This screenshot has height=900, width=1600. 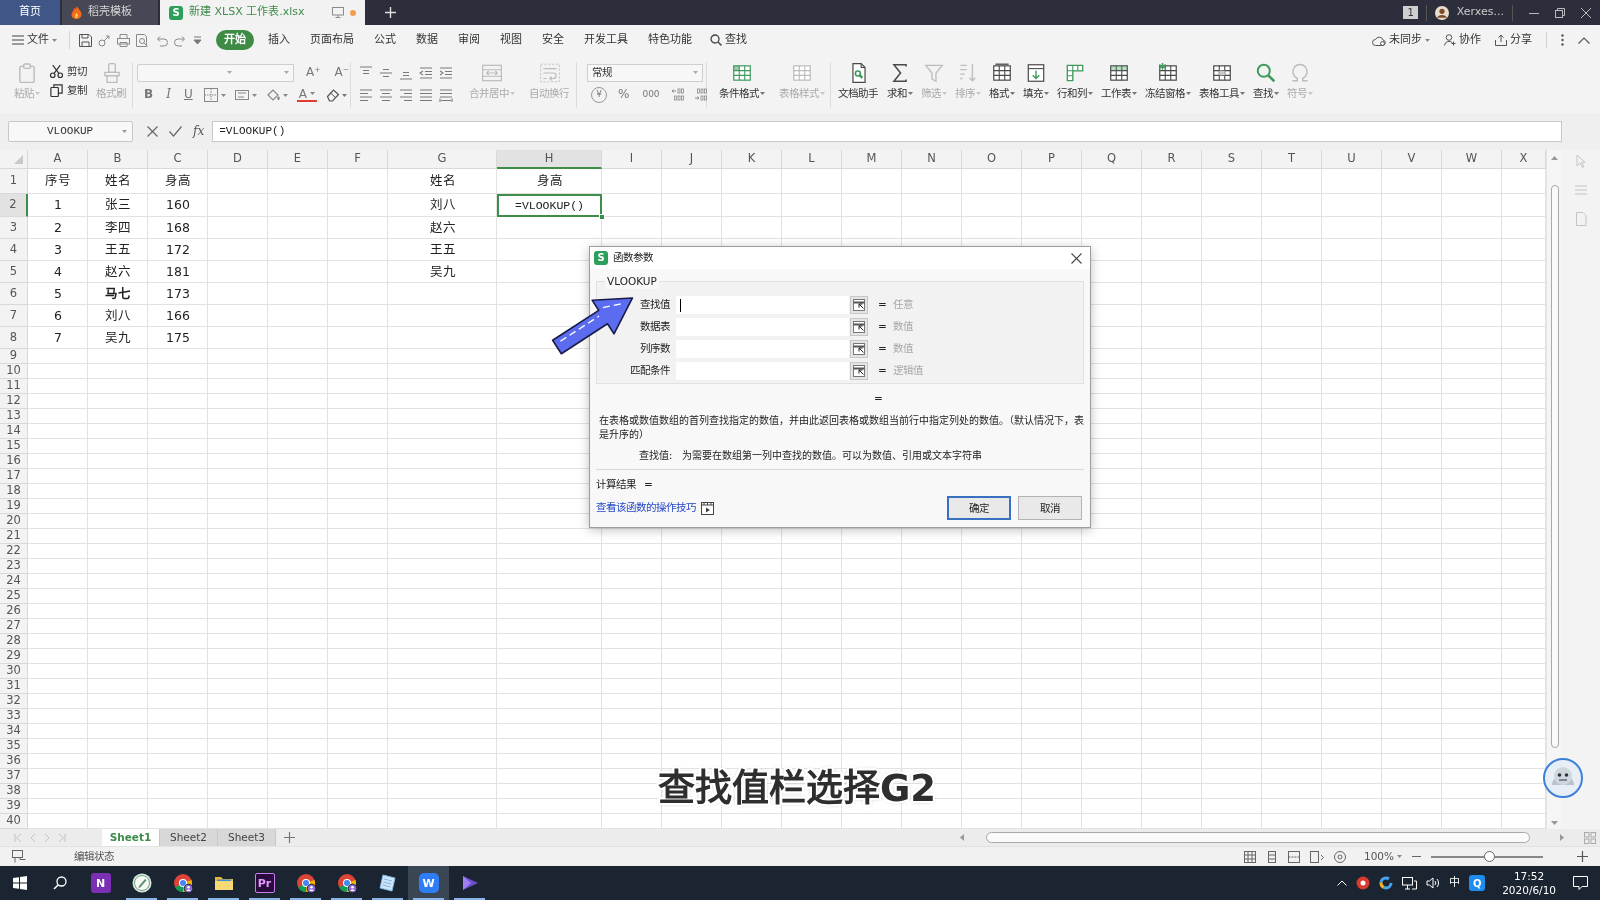 I want to click on normal-view-icon, so click(x=1249, y=856).